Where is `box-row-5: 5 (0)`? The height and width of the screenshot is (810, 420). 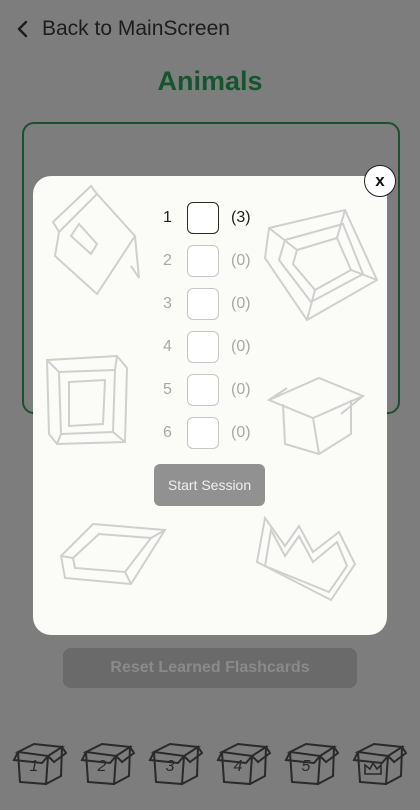
box-row-5: 5 (0) is located at coordinates (207, 389).